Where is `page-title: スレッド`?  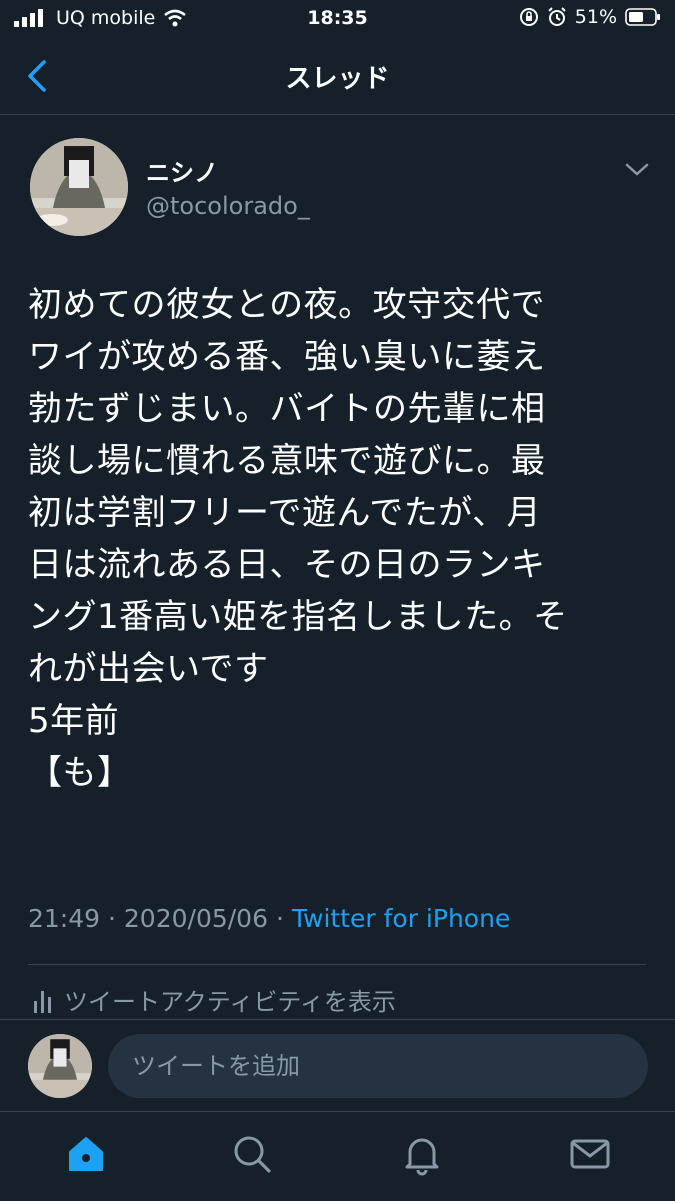
page-title: スレッド is located at coordinates (337, 79).